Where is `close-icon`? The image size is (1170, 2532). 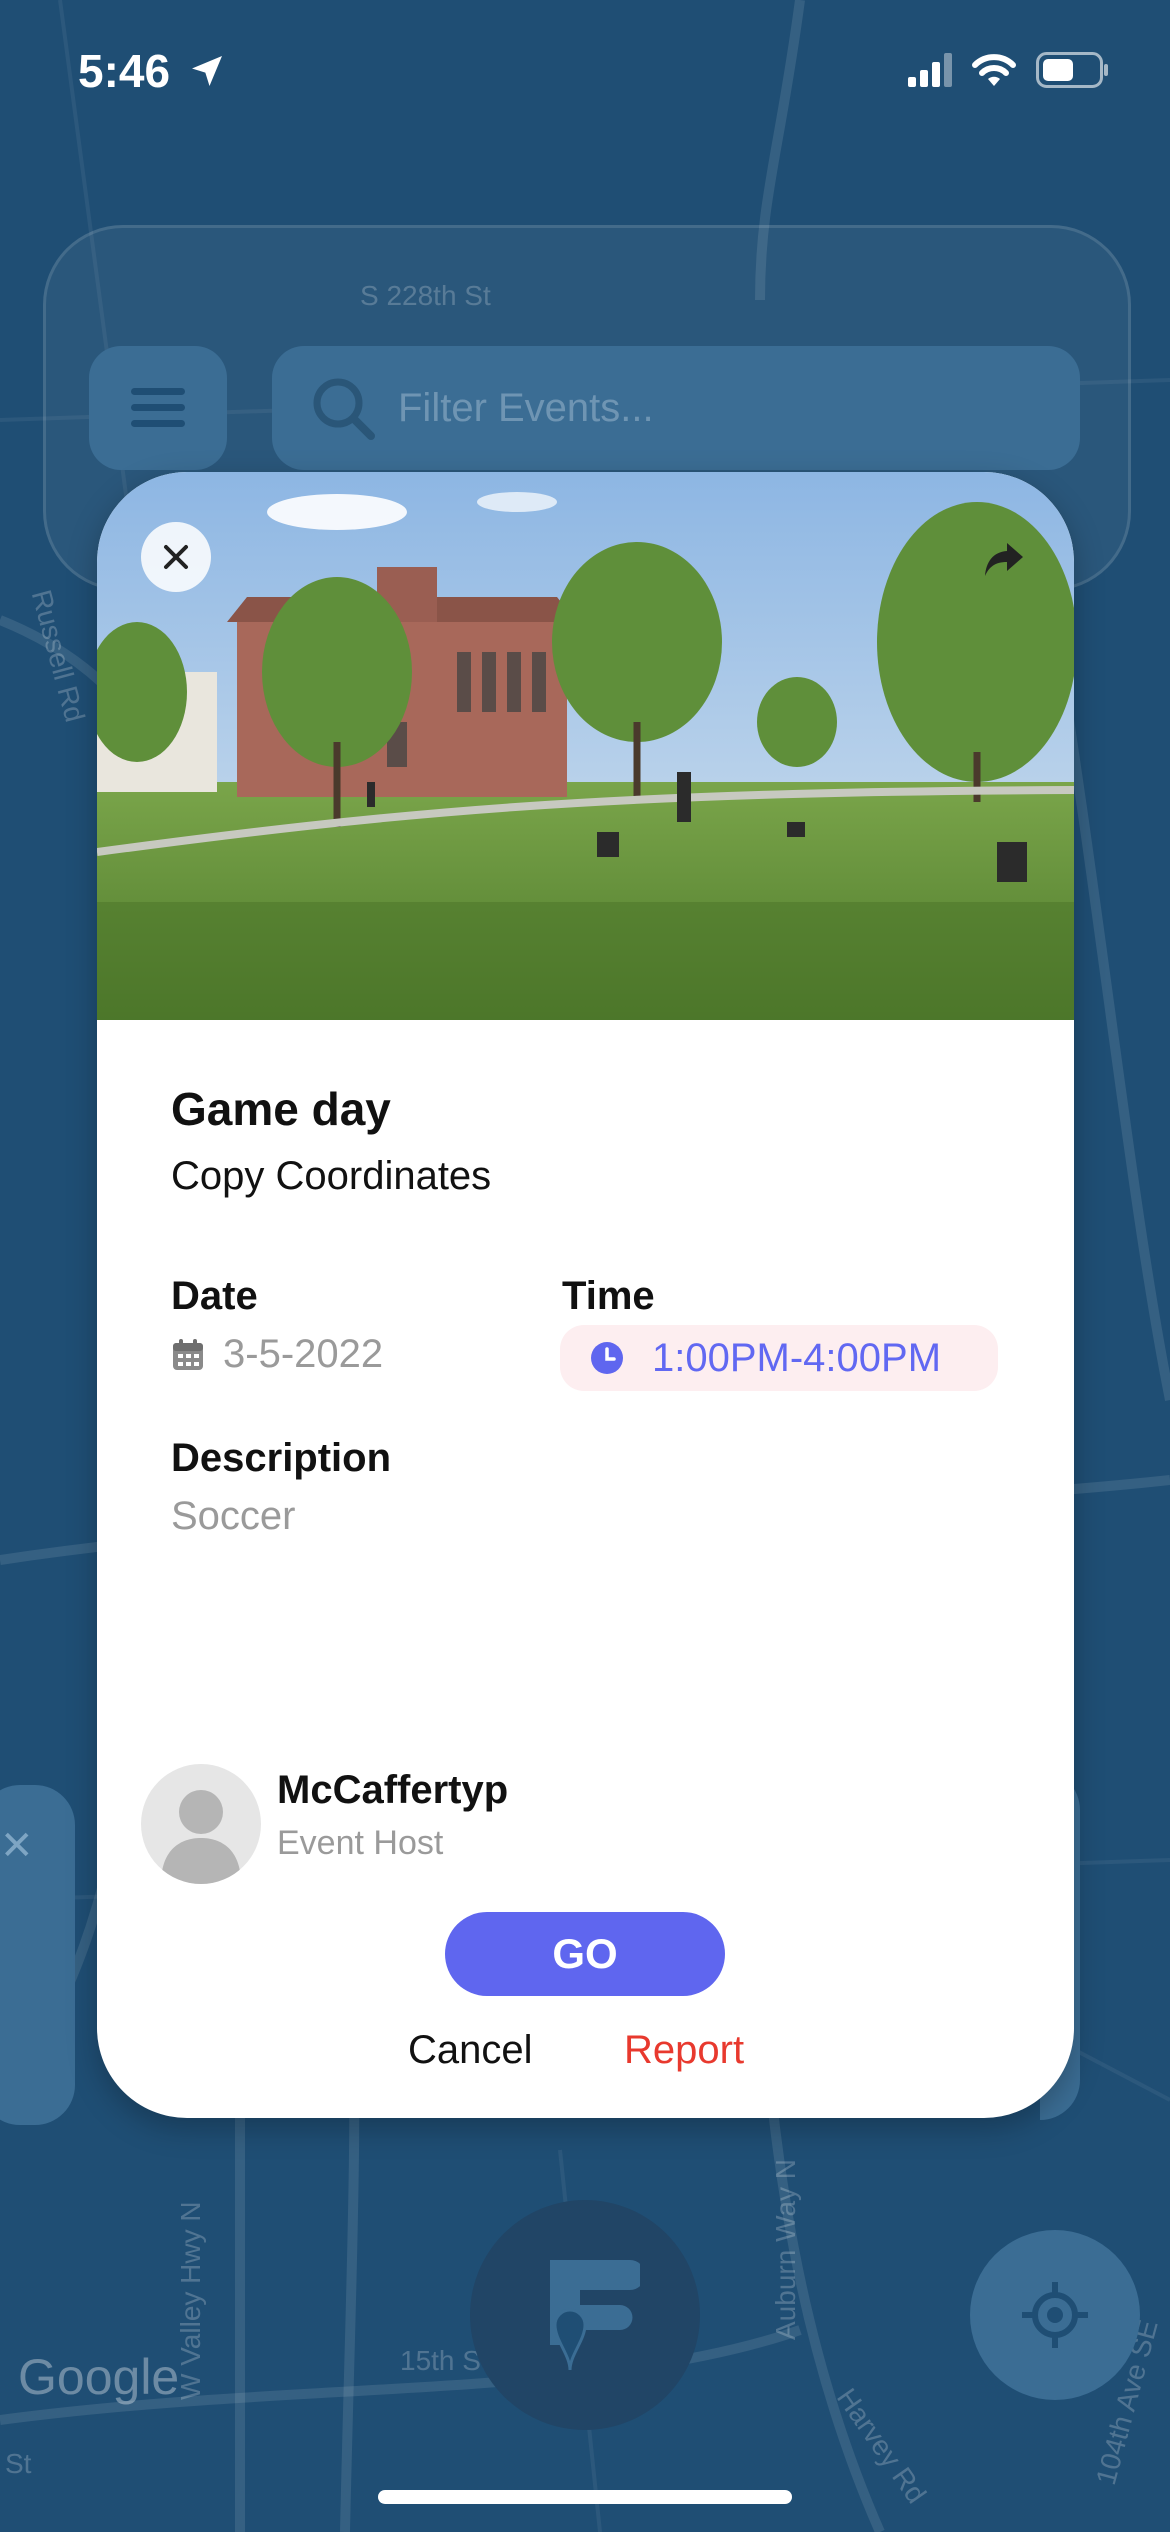 close-icon is located at coordinates (176, 557).